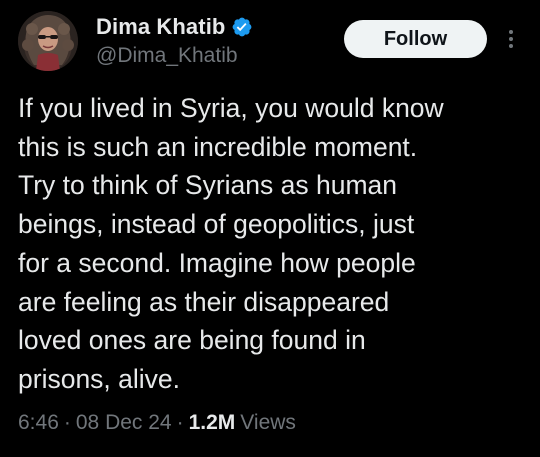 The height and width of the screenshot is (457, 540). What do you see at coordinates (268, 422) in the screenshot?
I see `views-label: Views` at bounding box center [268, 422].